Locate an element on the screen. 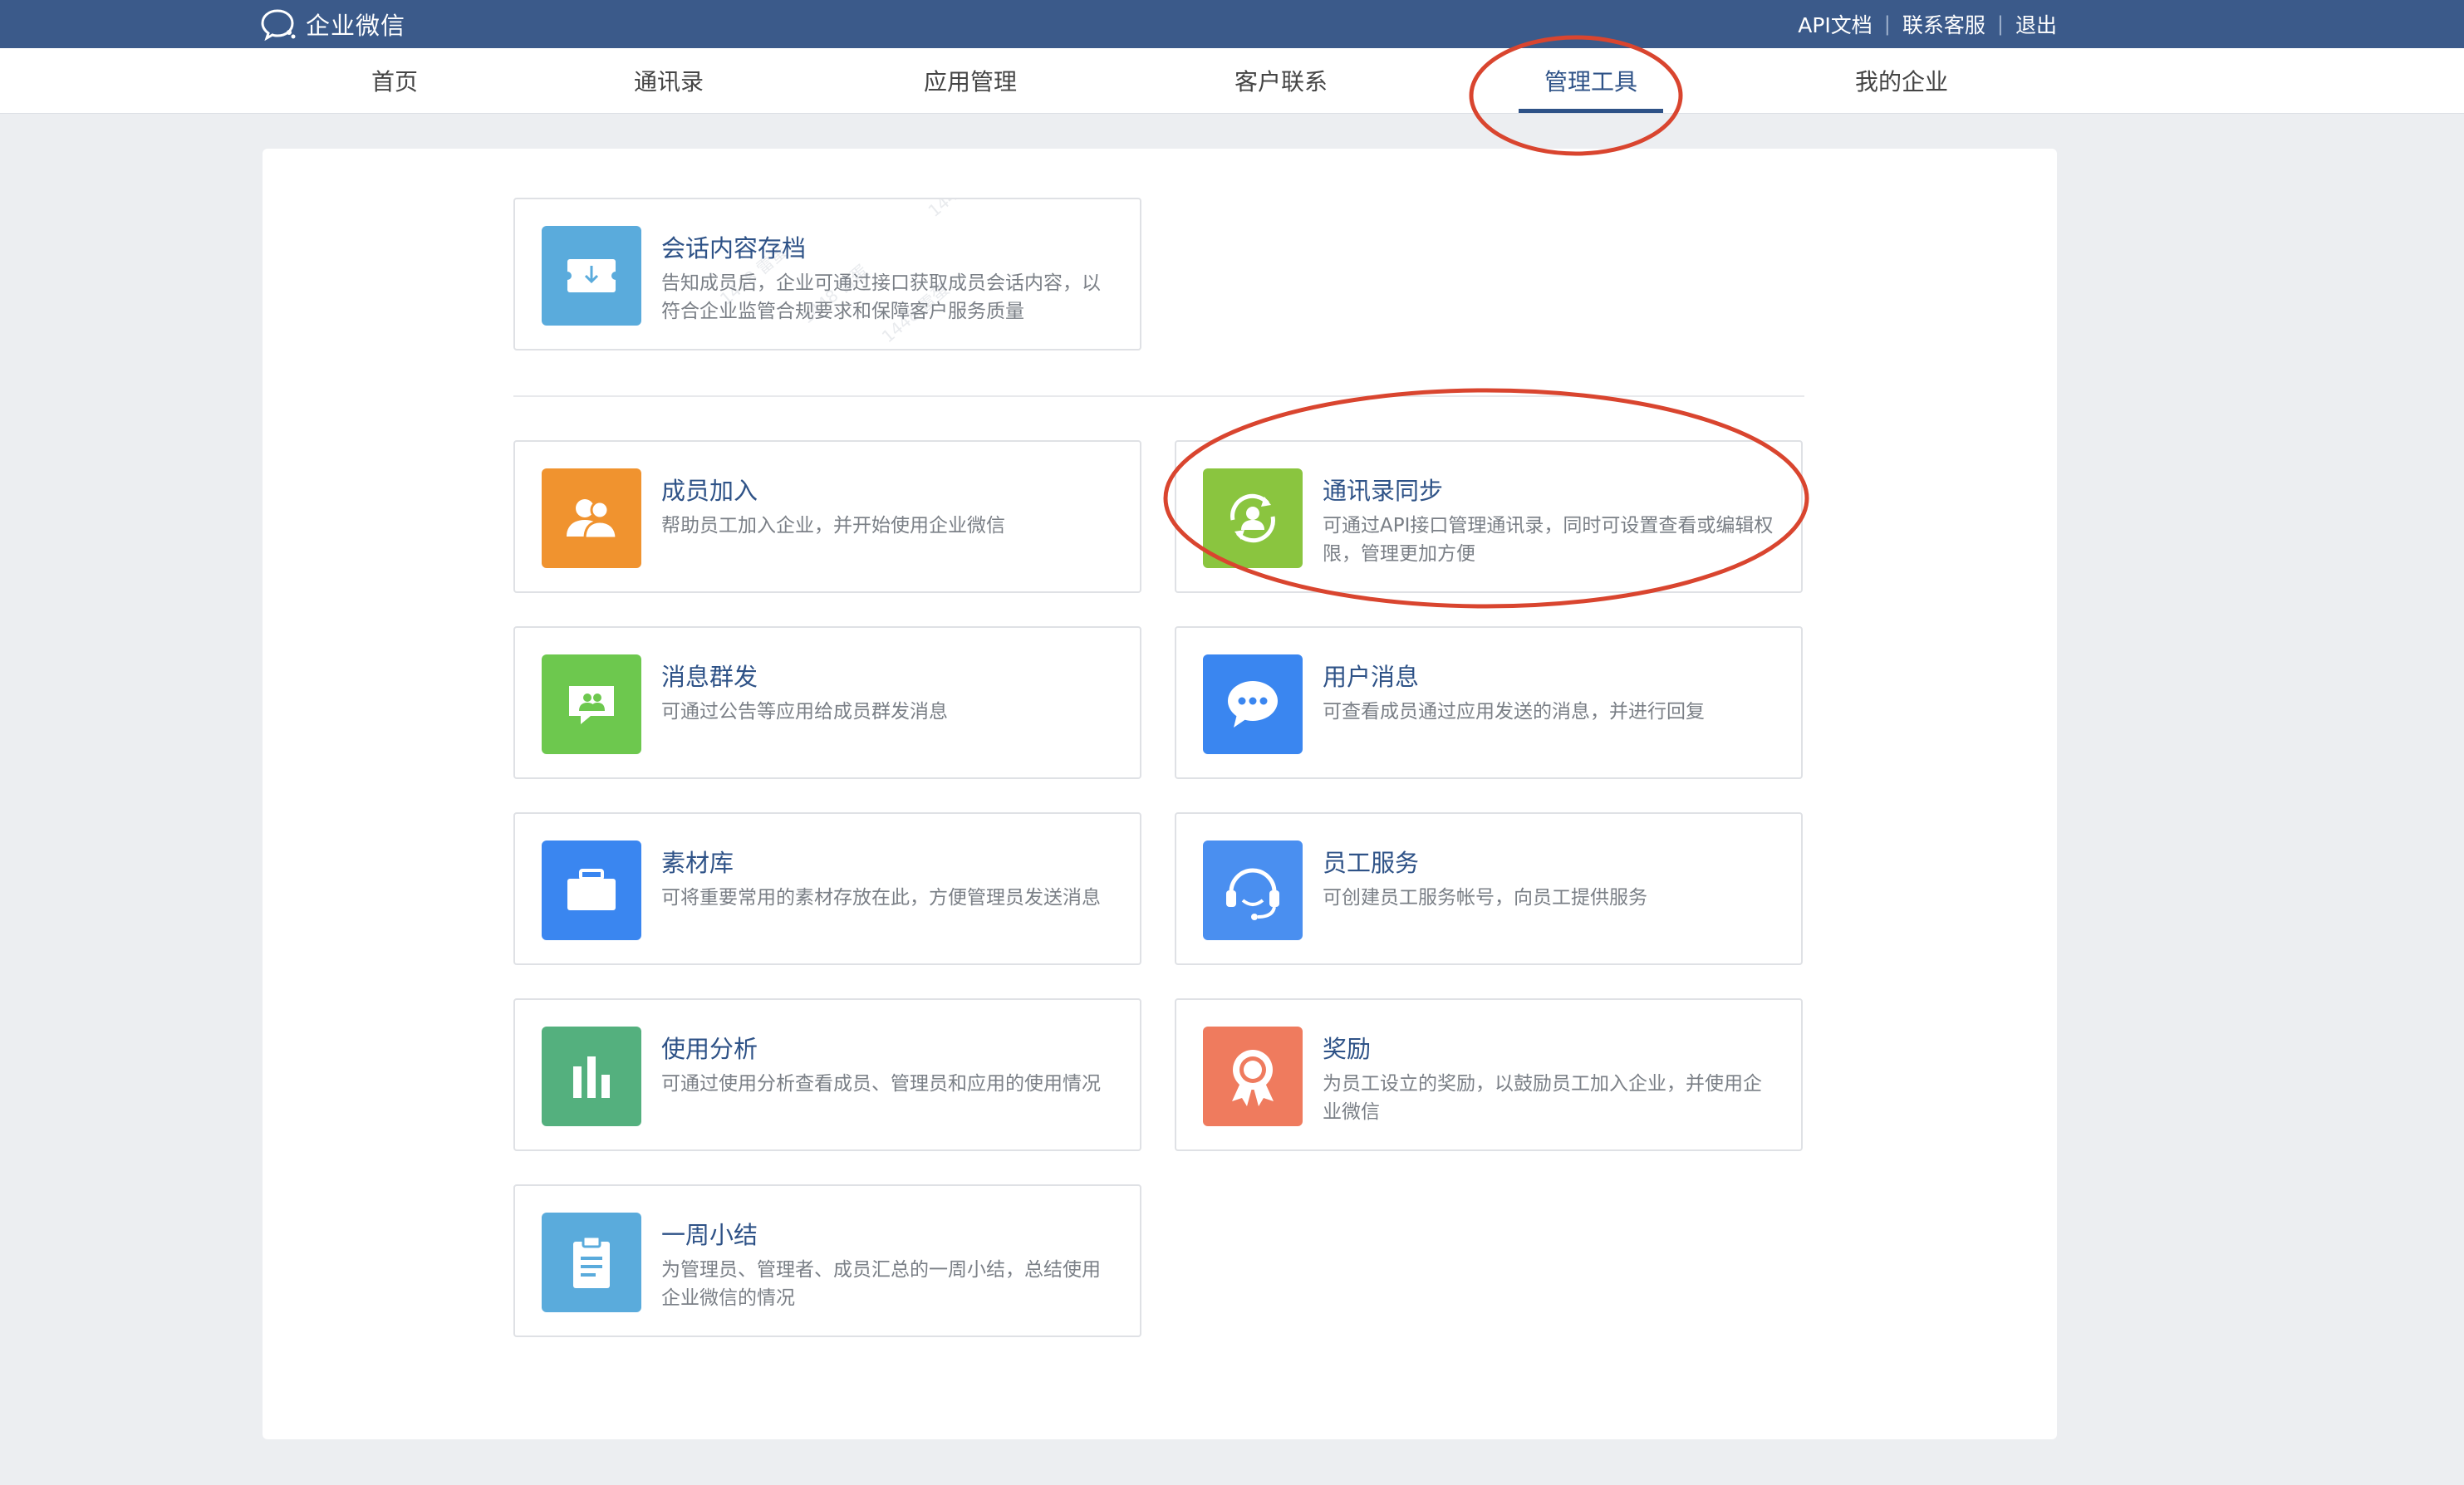  tool-description: 可查看成员通过应用发送的消息，并进行回复 is located at coordinates (1514, 712).